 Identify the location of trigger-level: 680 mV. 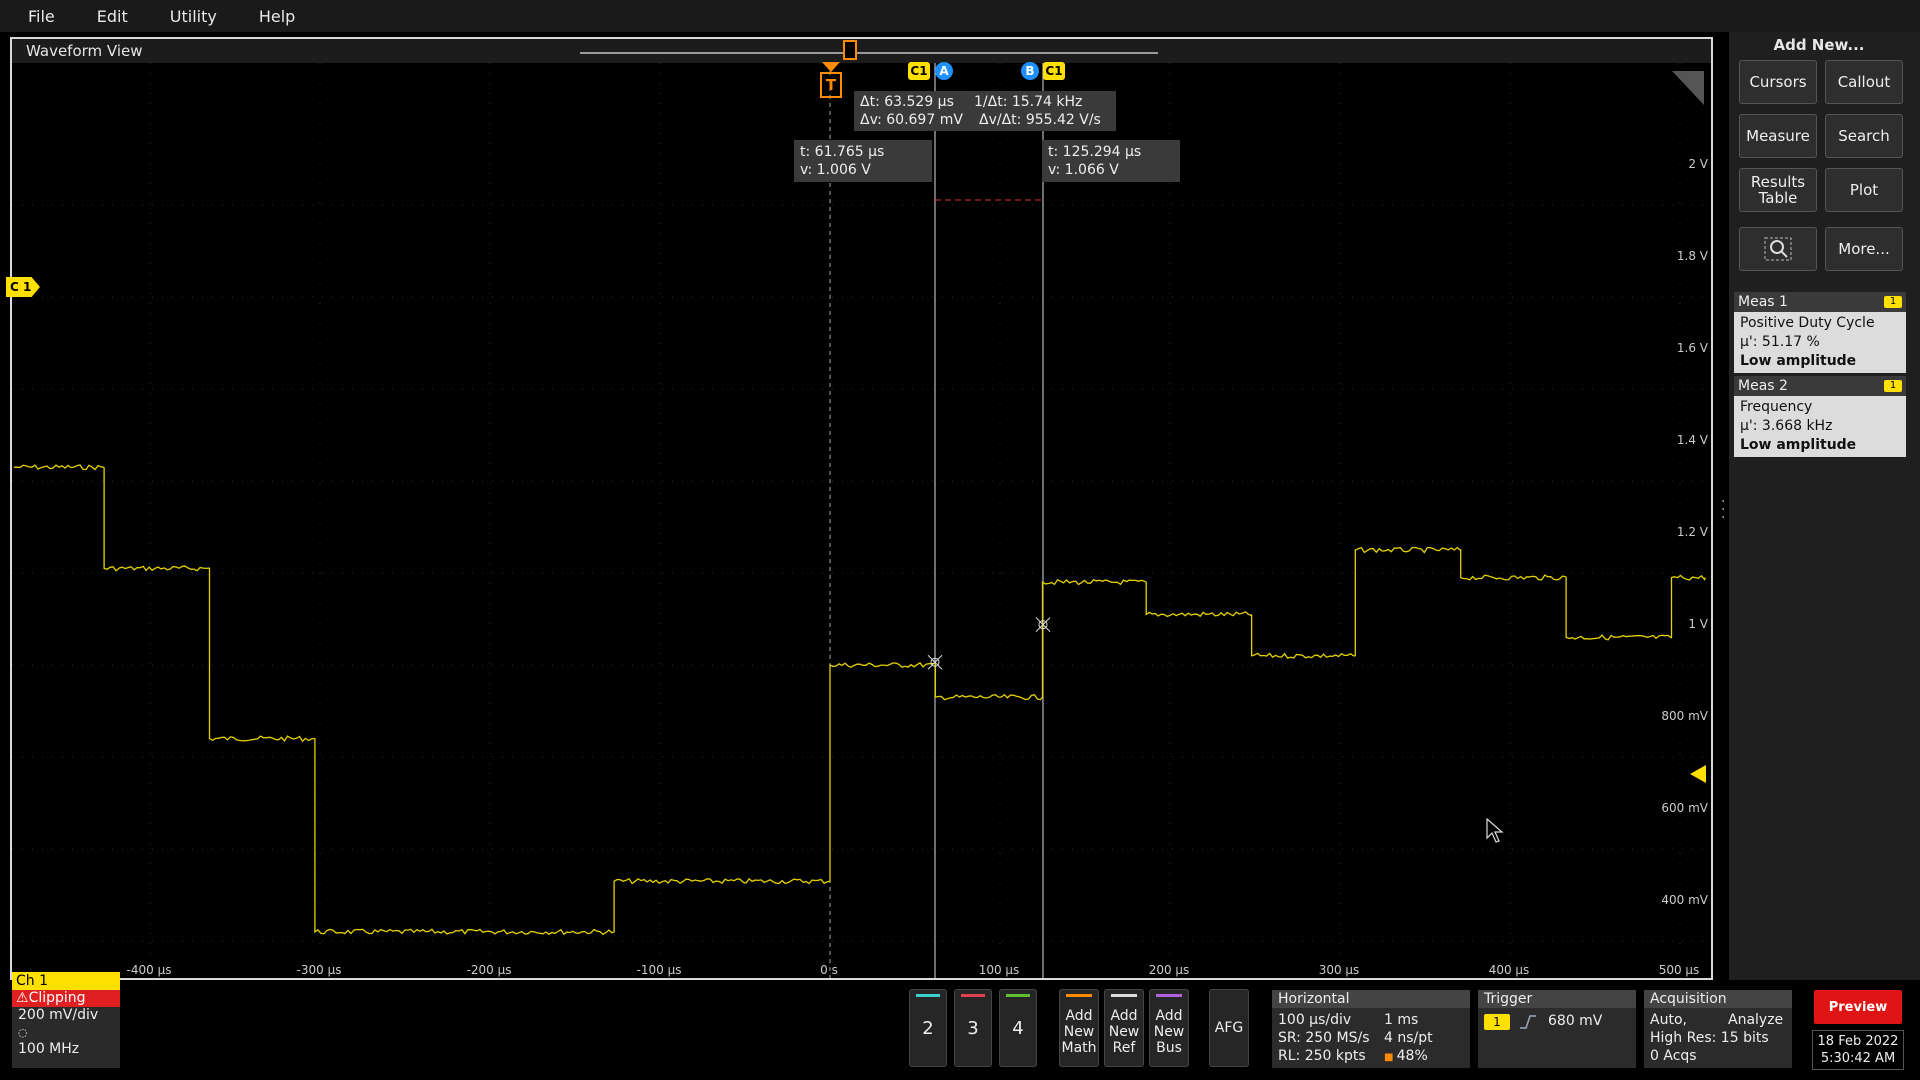
(1575, 1021).